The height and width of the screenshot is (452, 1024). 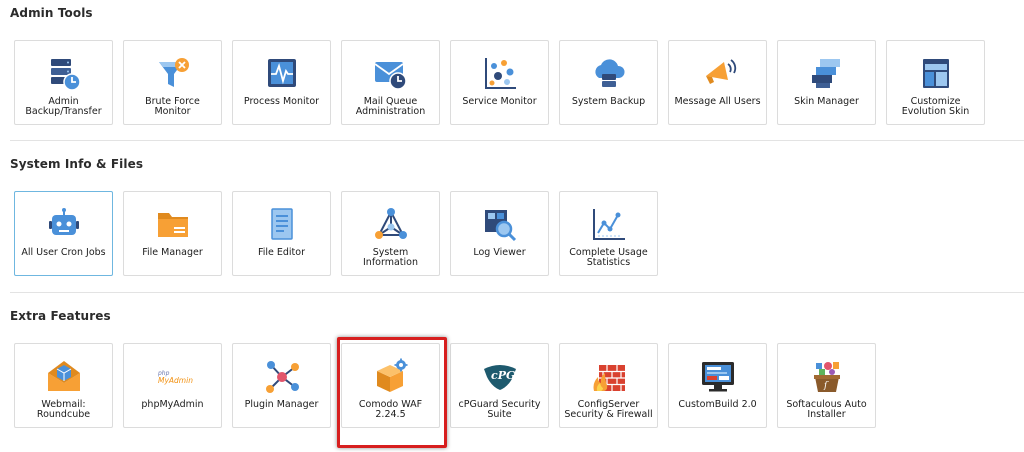 I want to click on tile-label: Softaculous Auto Installer, so click(x=826, y=409).